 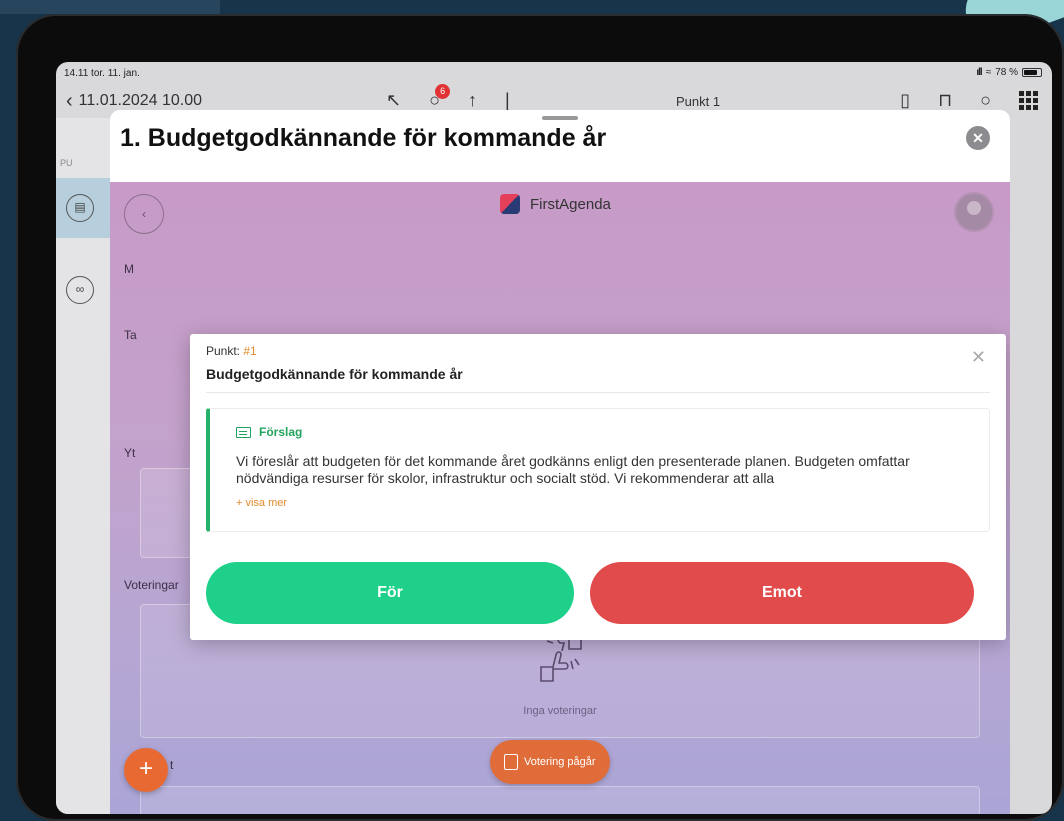 I want to click on notifications-icon: ○ 6, so click(x=440, y=97).